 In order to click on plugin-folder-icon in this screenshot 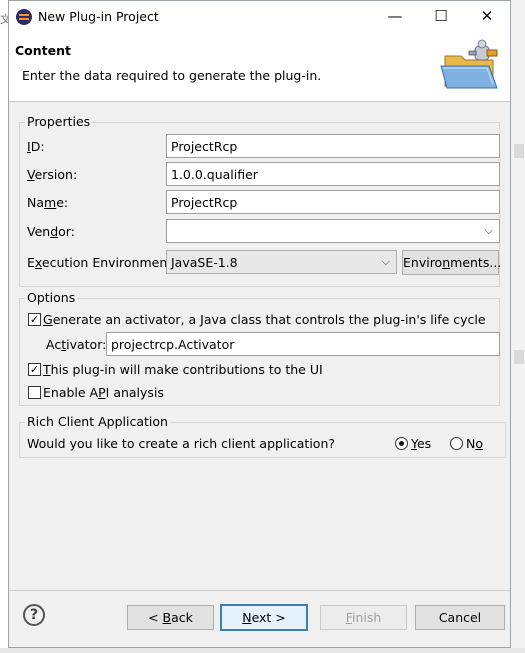, I will do `click(469, 64)`.